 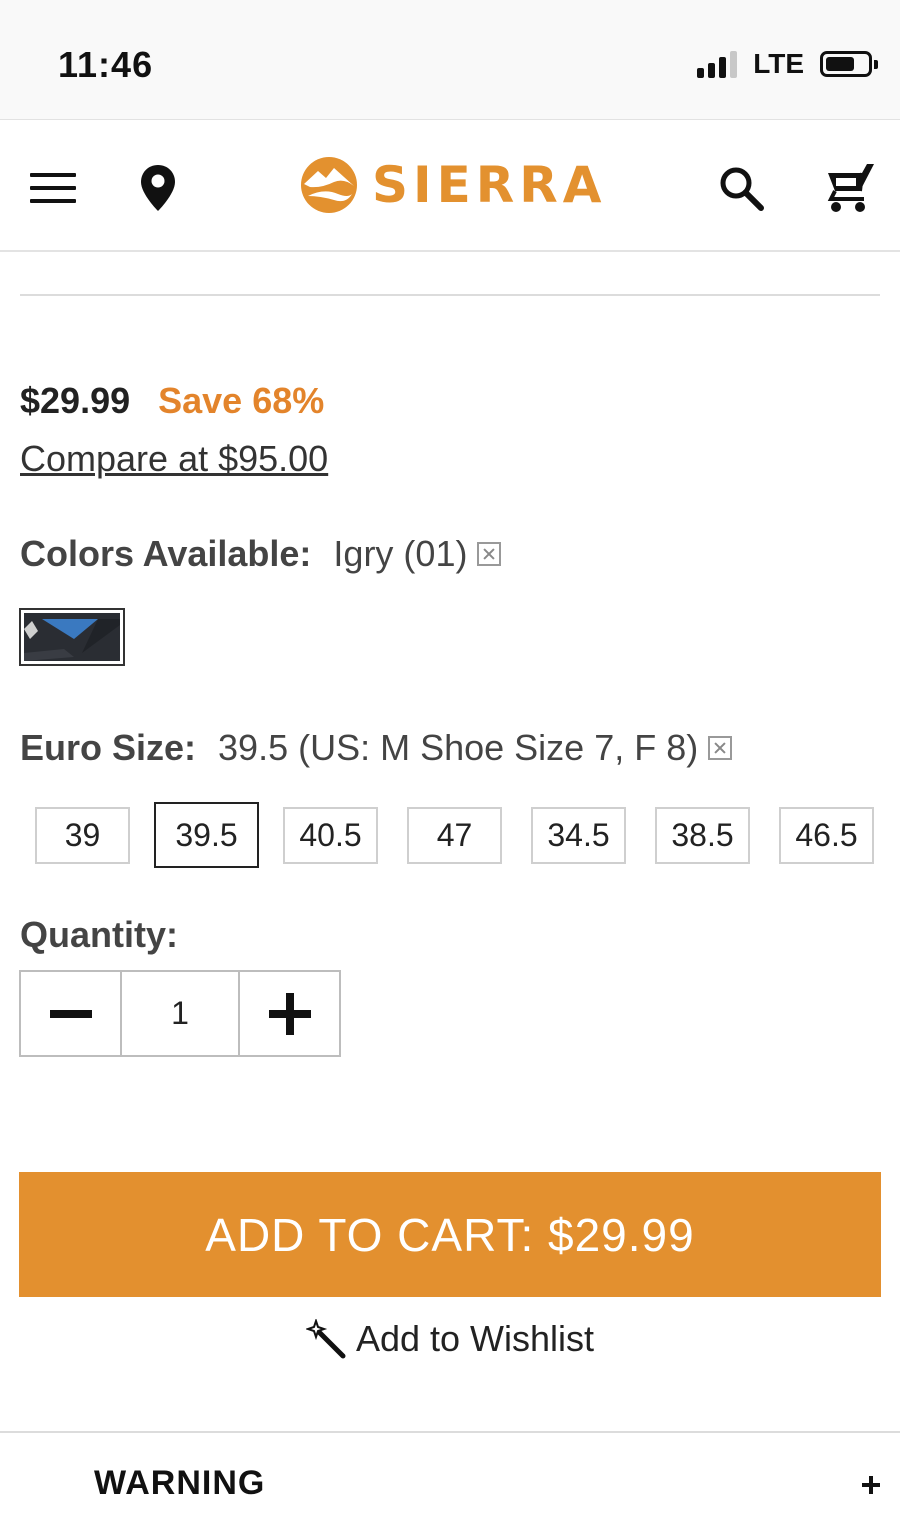 What do you see at coordinates (717, 64) in the screenshot?
I see `signal-icon` at bounding box center [717, 64].